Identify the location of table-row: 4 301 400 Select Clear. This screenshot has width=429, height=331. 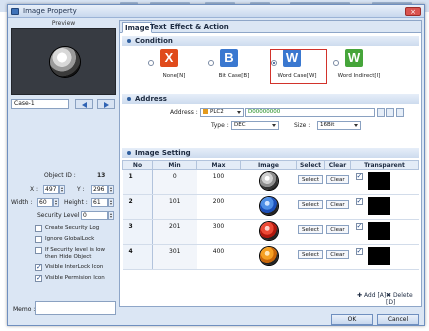
(270, 257).